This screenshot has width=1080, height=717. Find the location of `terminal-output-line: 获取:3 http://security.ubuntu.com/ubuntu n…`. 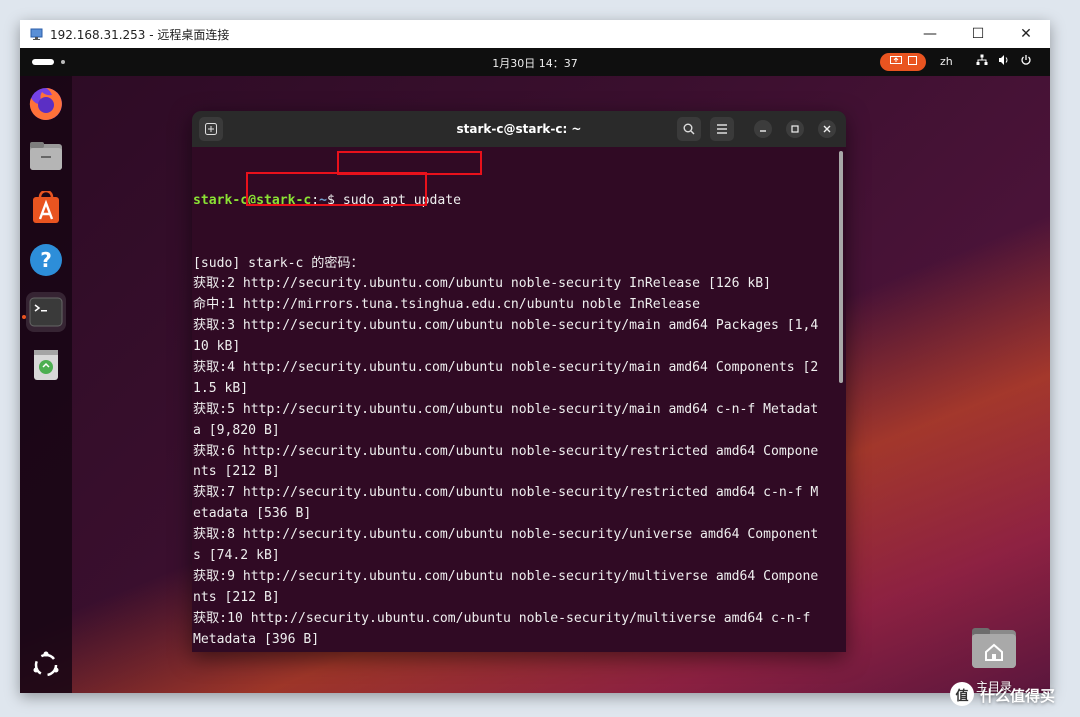

terminal-output-line: 获取:3 http://security.ubuntu.com/ubuntu n… is located at coordinates (506, 326).